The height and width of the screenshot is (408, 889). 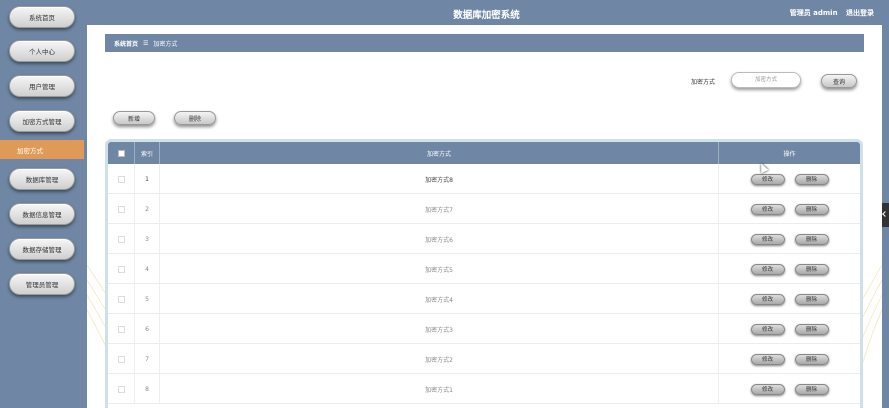 What do you see at coordinates (42, 149) in the screenshot?
I see `sidebar-subitem-encryption-method: 加密方式` at bounding box center [42, 149].